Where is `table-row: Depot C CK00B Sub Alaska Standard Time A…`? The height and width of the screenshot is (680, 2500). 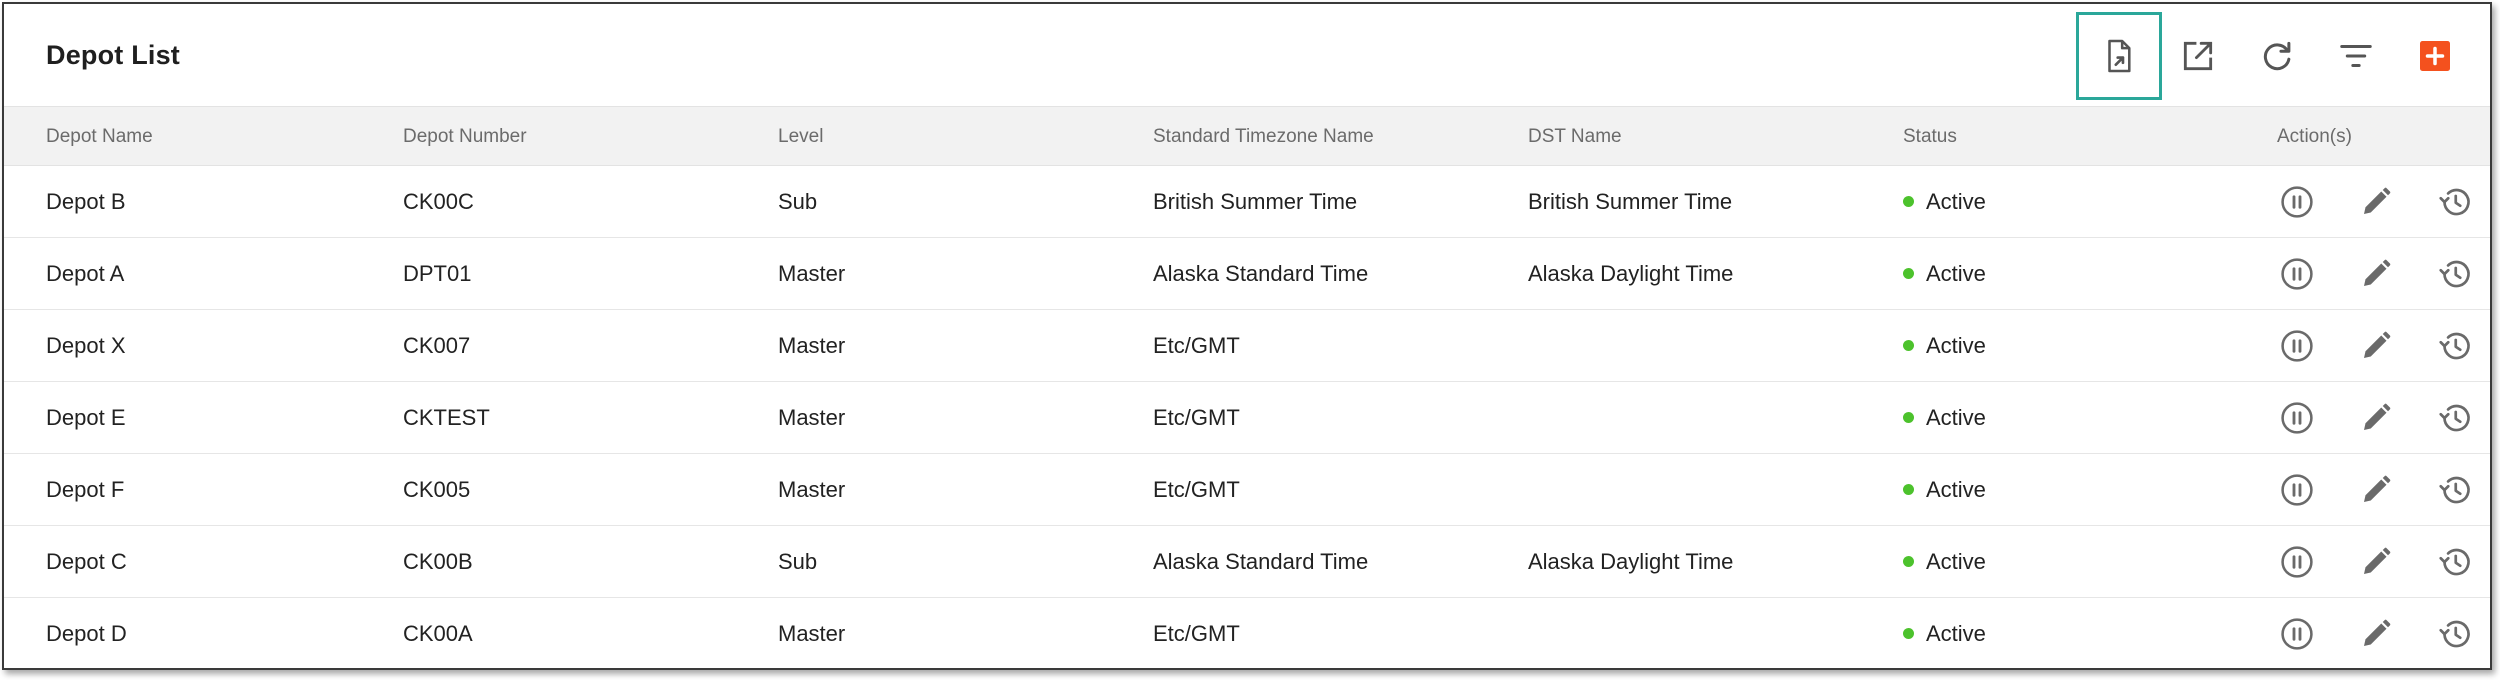 table-row: Depot C CK00B Sub Alaska Standard Time A… is located at coordinates (1247, 562).